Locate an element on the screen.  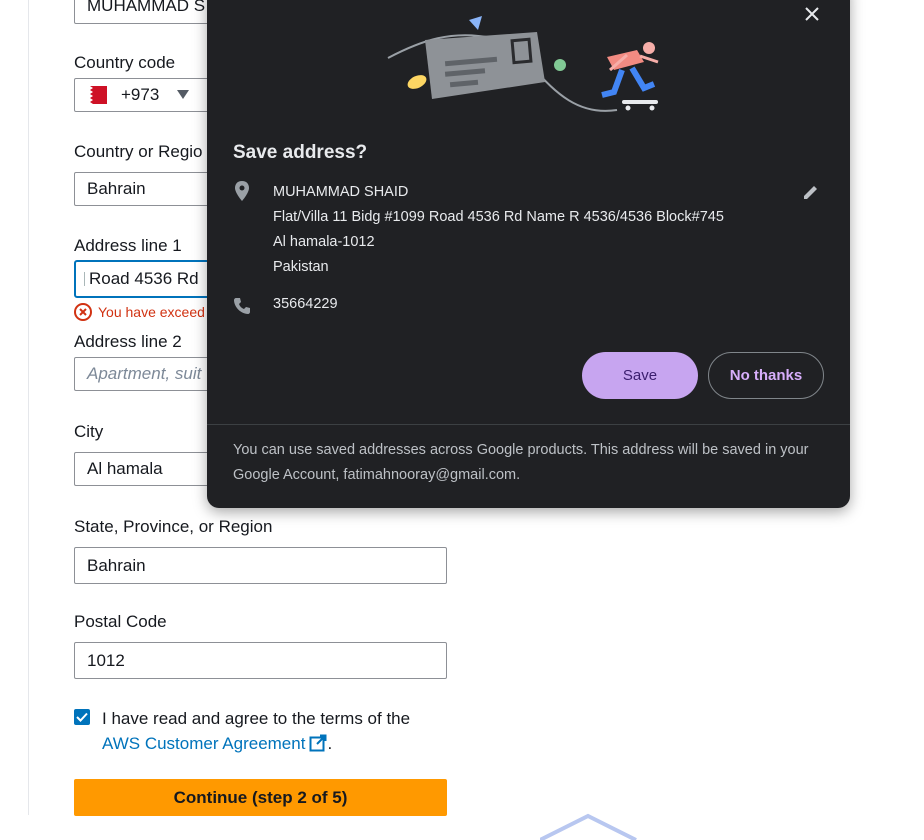
city-value: Al hamala is located at coordinates (125, 468).